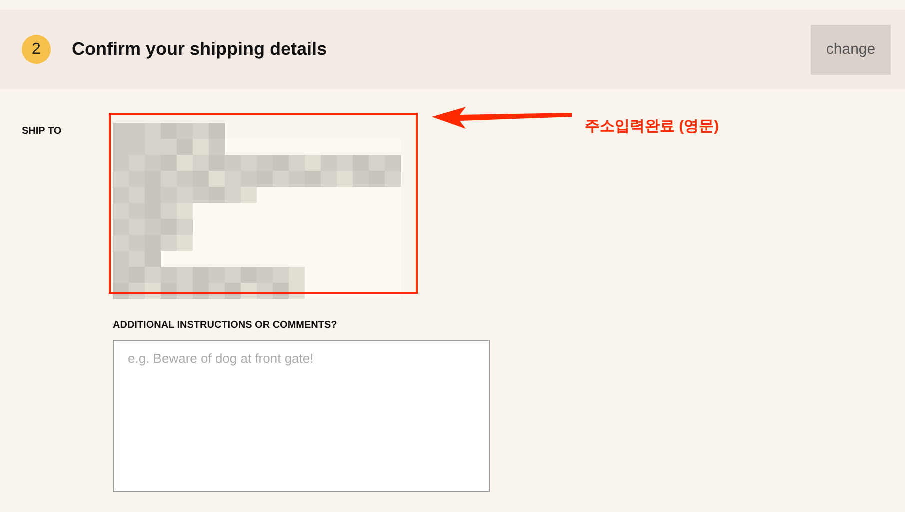 This screenshot has height=512, width=905. I want to click on change-button: change, so click(851, 49).